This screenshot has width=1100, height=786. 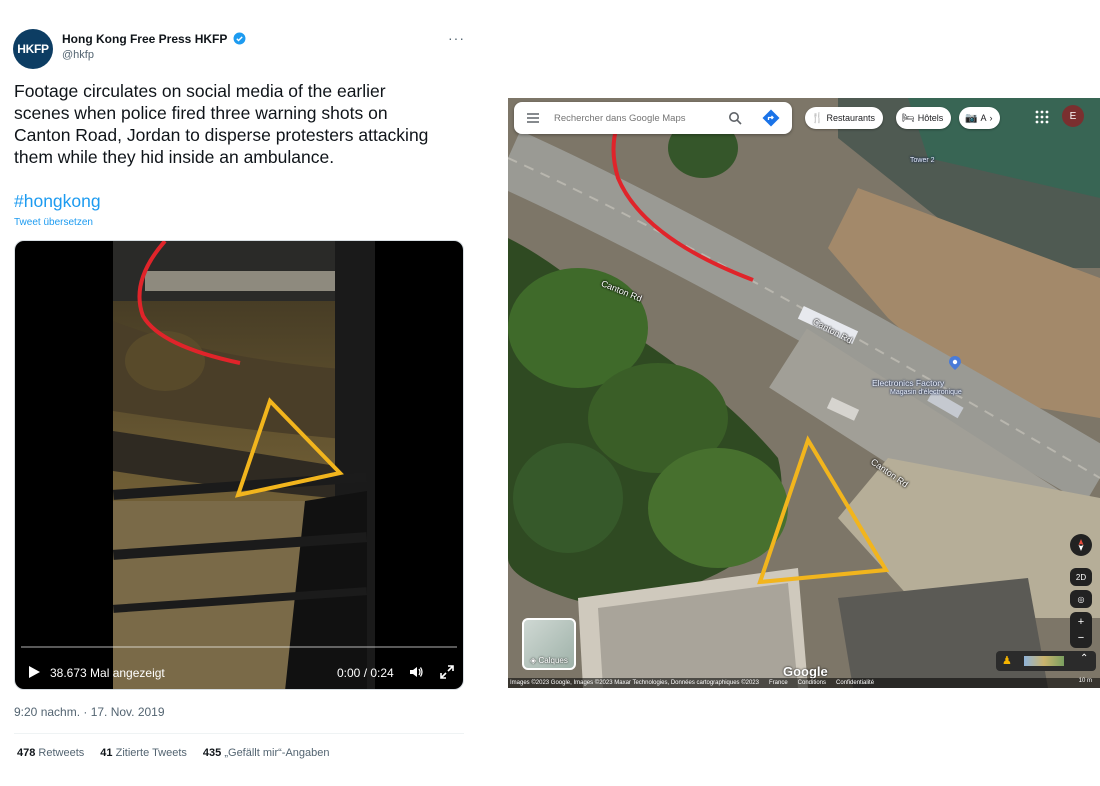 What do you see at coordinates (1081, 577) in the screenshot?
I see `view-mode-button: 2D` at bounding box center [1081, 577].